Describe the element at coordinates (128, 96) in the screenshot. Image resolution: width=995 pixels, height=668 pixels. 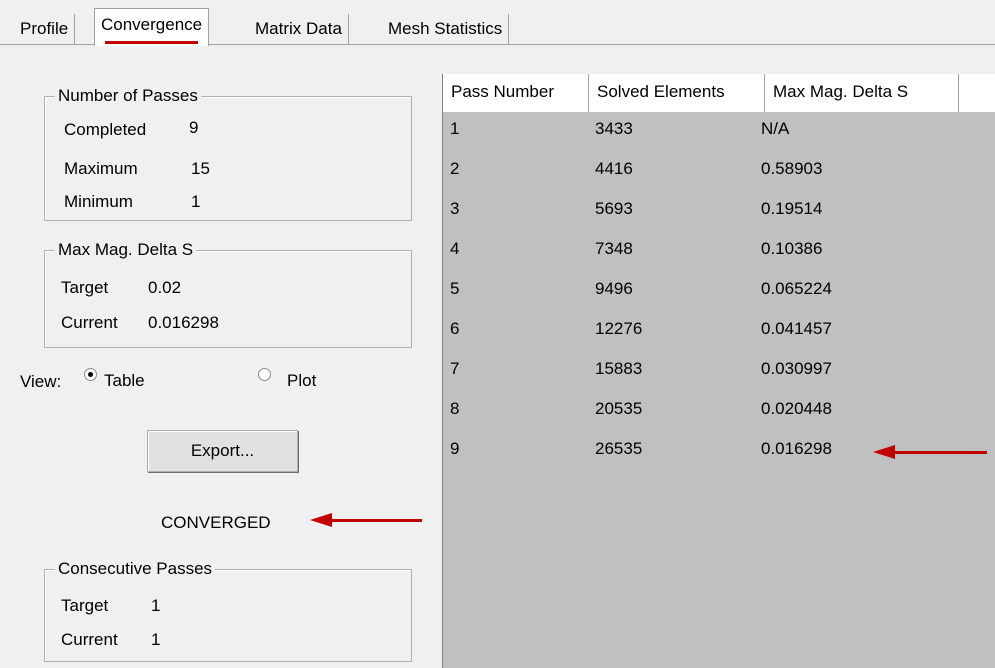
I see `group-title: Number of Passes` at that location.